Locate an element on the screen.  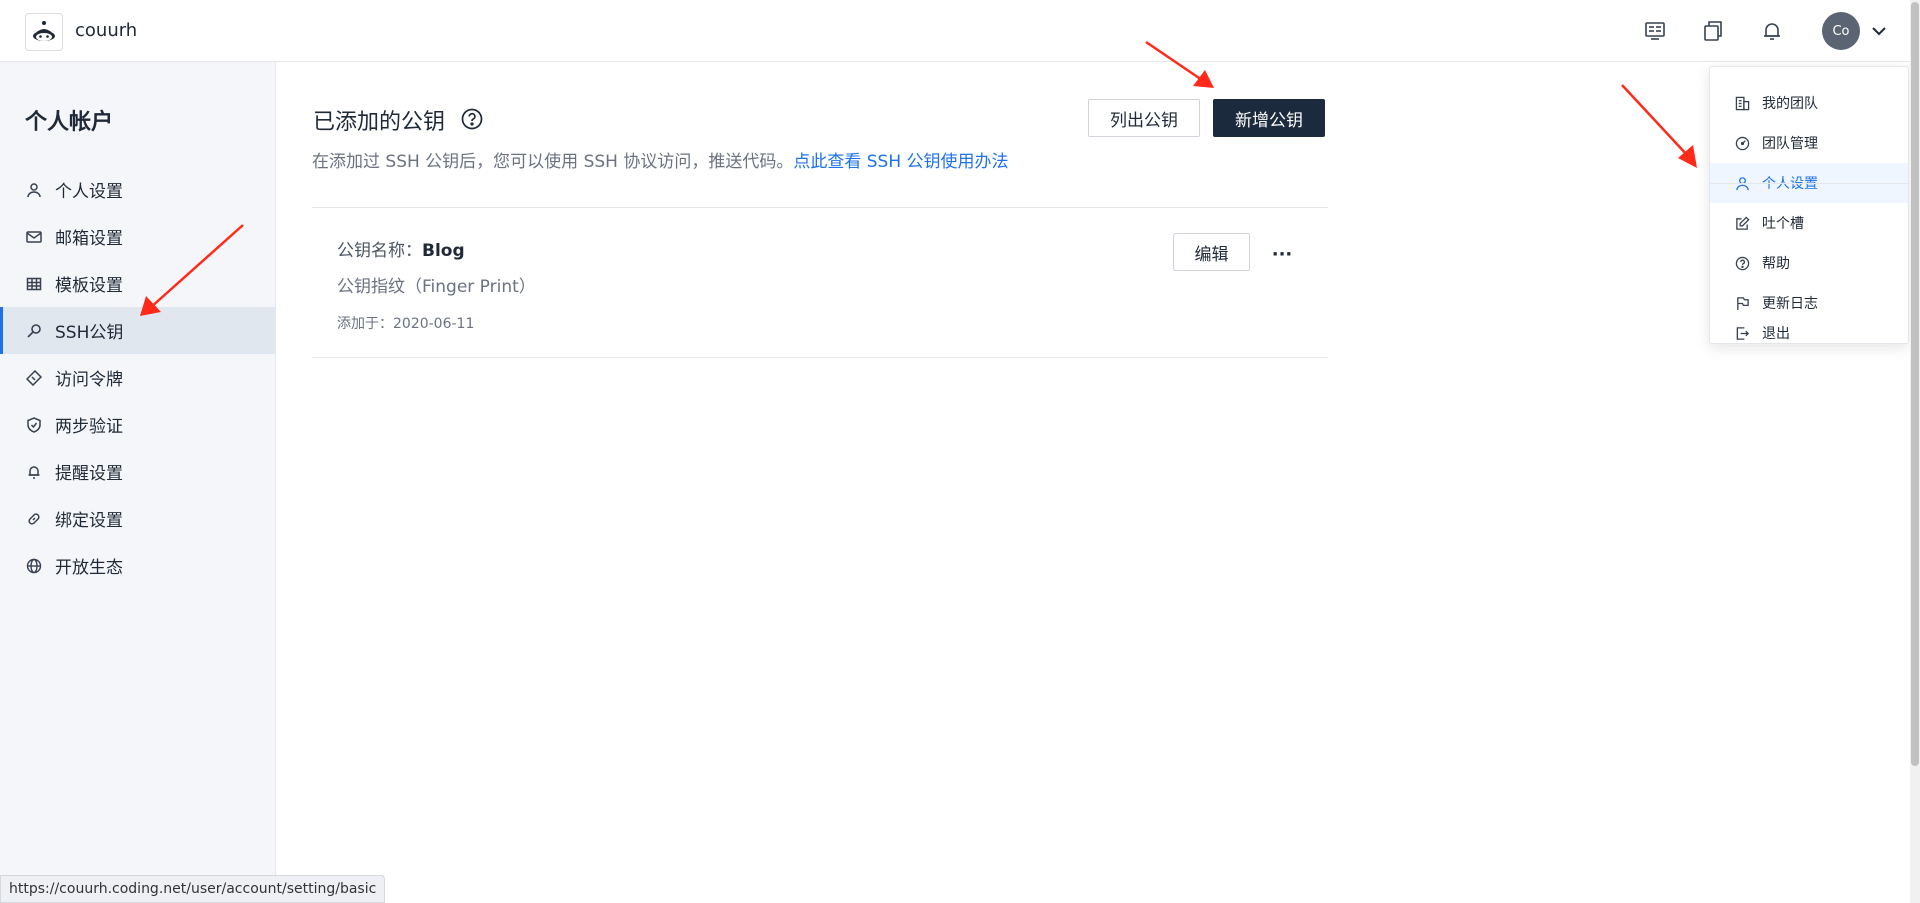
annotation-arrow is located at coordinates (1659, 126).